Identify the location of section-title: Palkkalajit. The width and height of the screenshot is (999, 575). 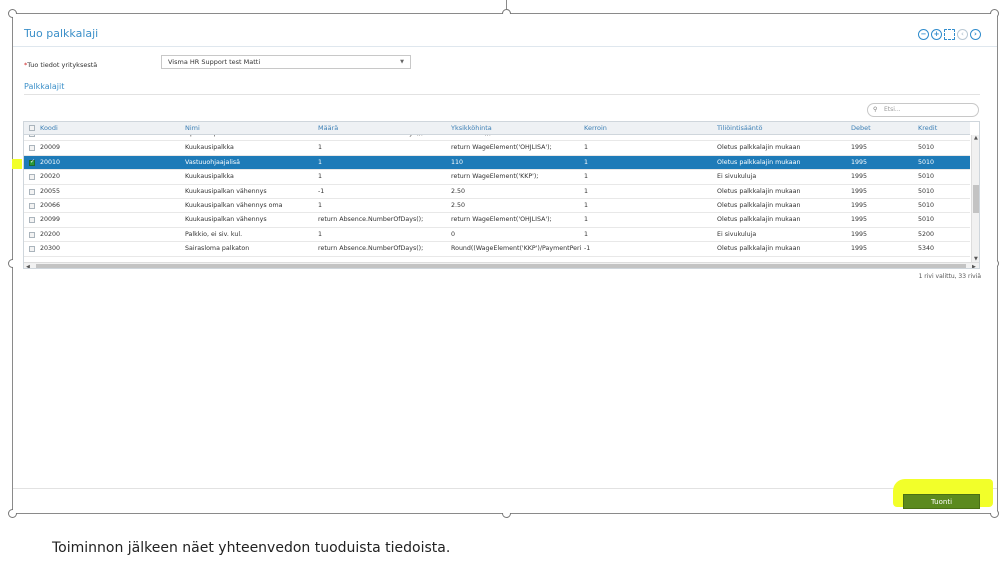
(44, 86).